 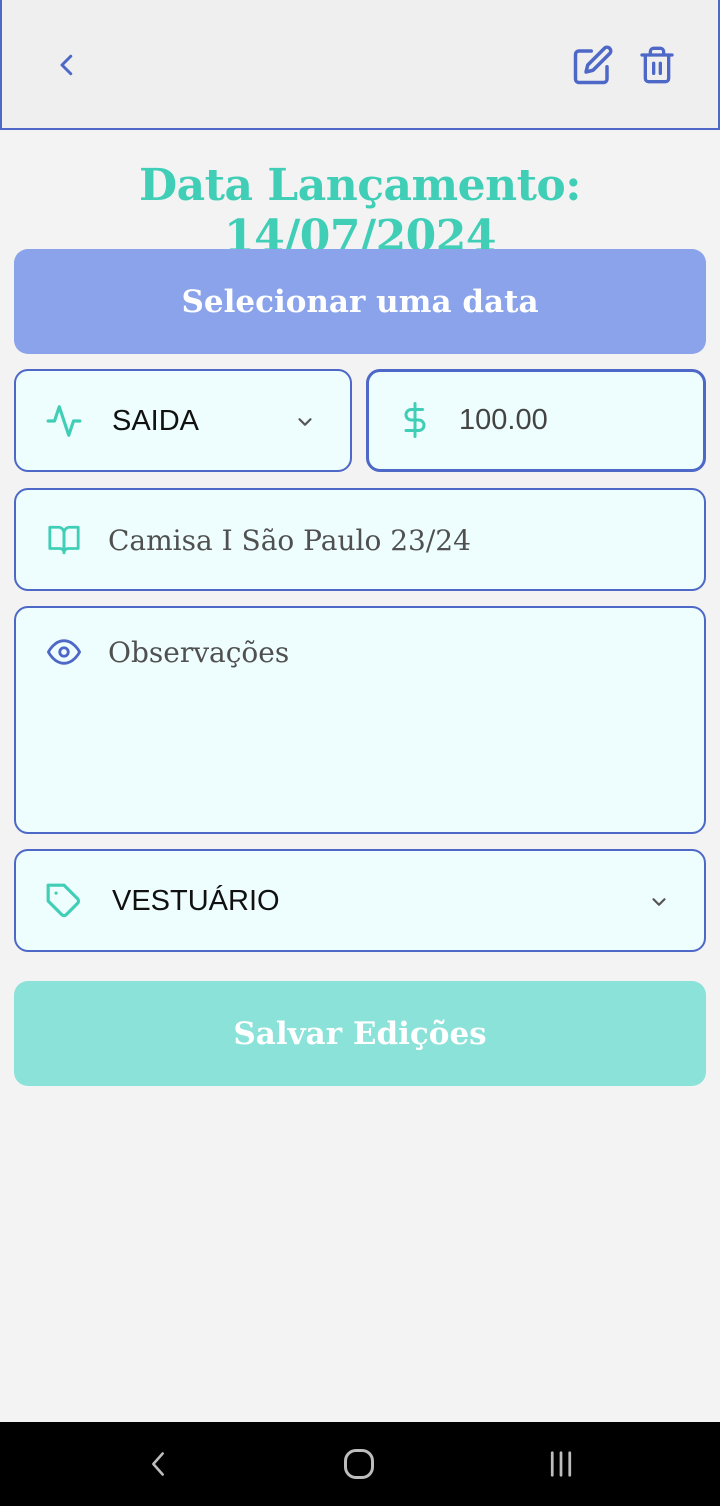 I want to click on nav-back-icon, so click(x=158, y=1464).